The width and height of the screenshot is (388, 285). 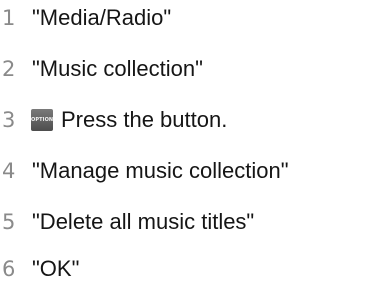 What do you see at coordinates (9, 171) in the screenshot?
I see `step-number: 4` at bounding box center [9, 171].